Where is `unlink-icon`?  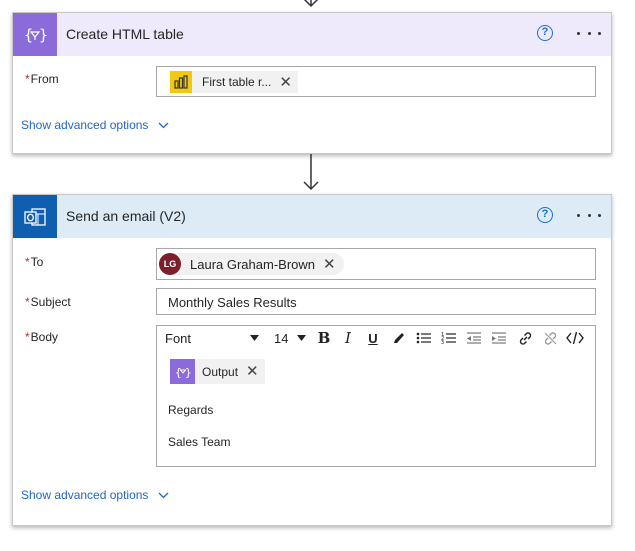
unlink-icon is located at coordinates (550, 338).